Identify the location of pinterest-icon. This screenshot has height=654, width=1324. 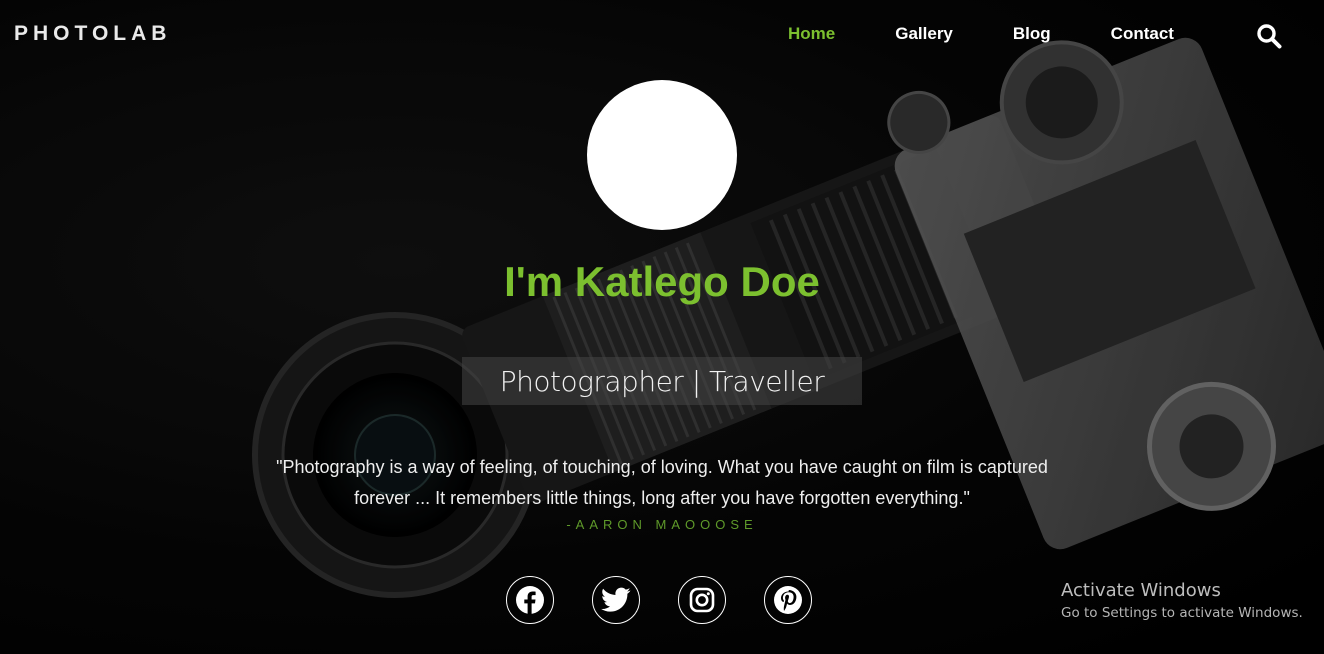
(788, 600).